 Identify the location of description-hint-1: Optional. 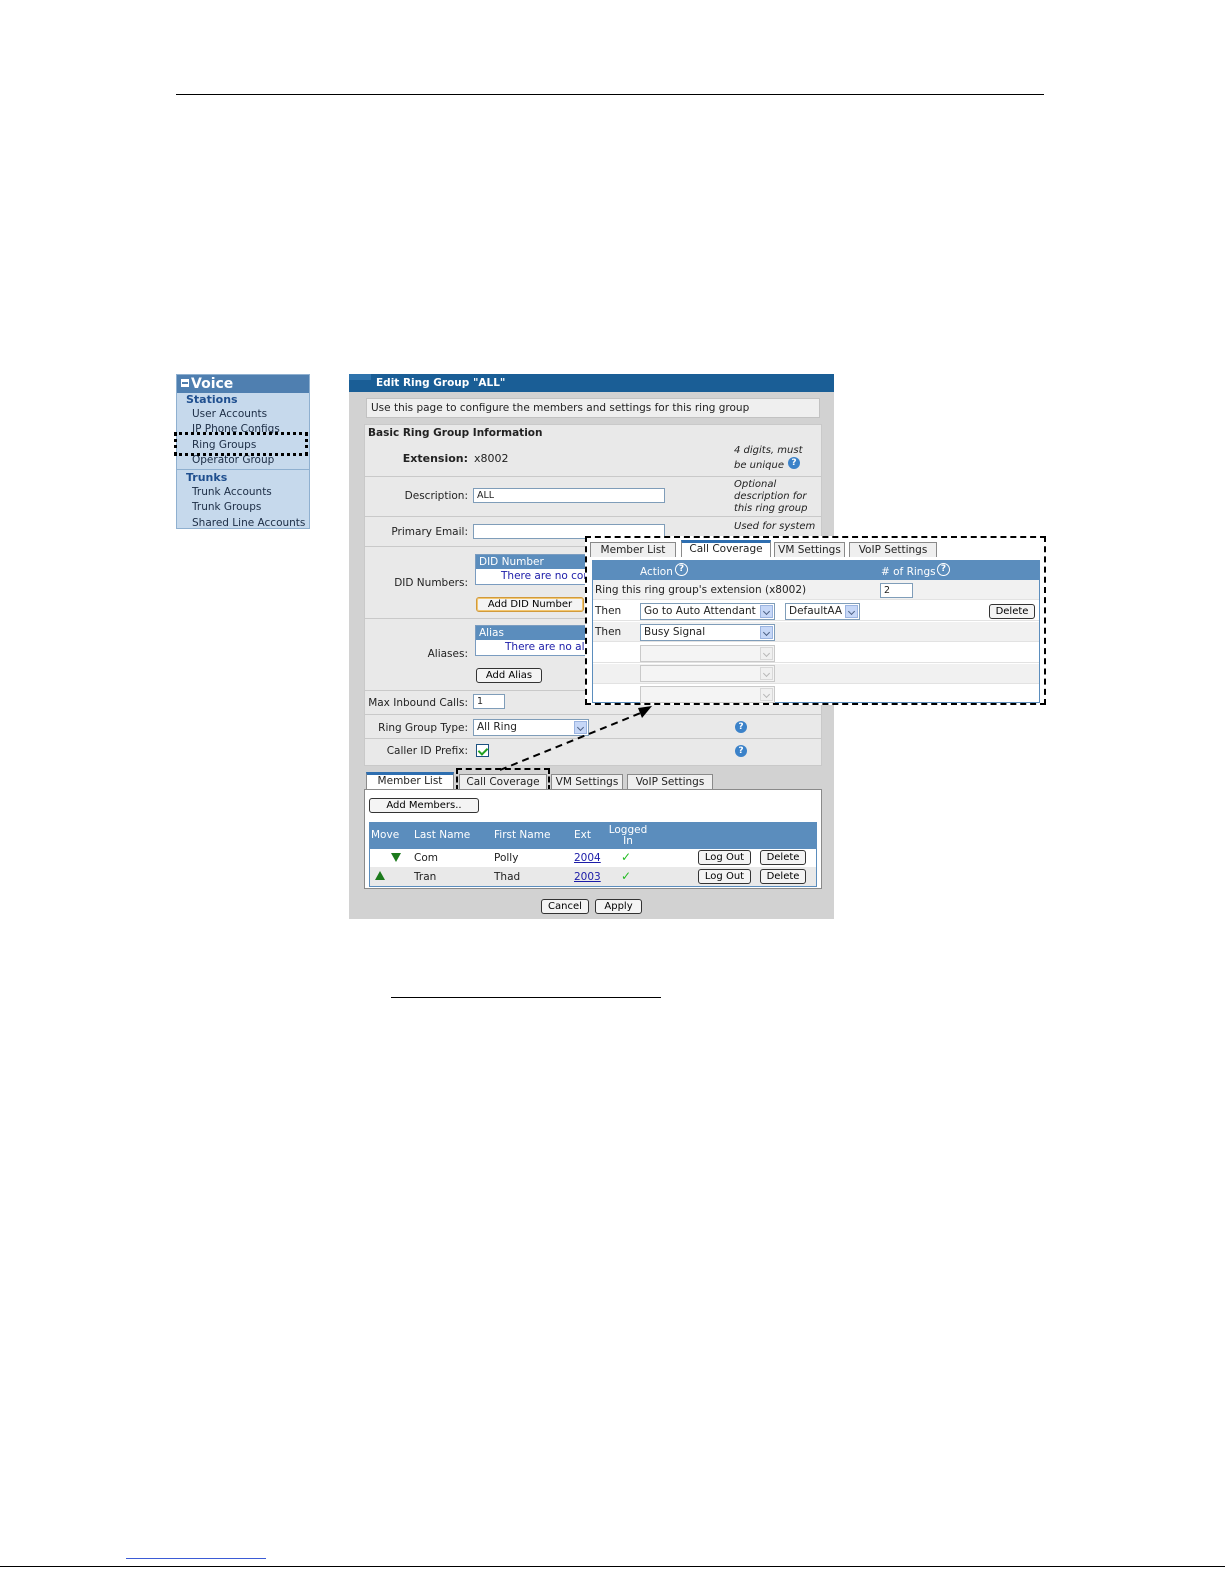
(755, 484).